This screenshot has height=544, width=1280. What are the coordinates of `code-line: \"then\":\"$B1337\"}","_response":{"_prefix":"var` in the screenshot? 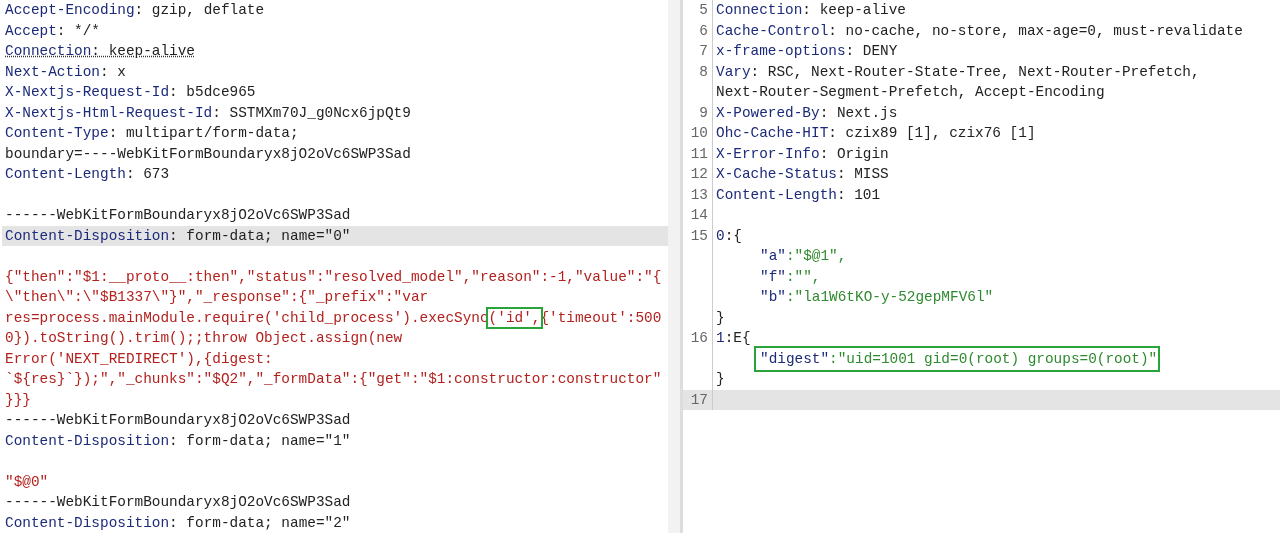 It's located at (216, 297).